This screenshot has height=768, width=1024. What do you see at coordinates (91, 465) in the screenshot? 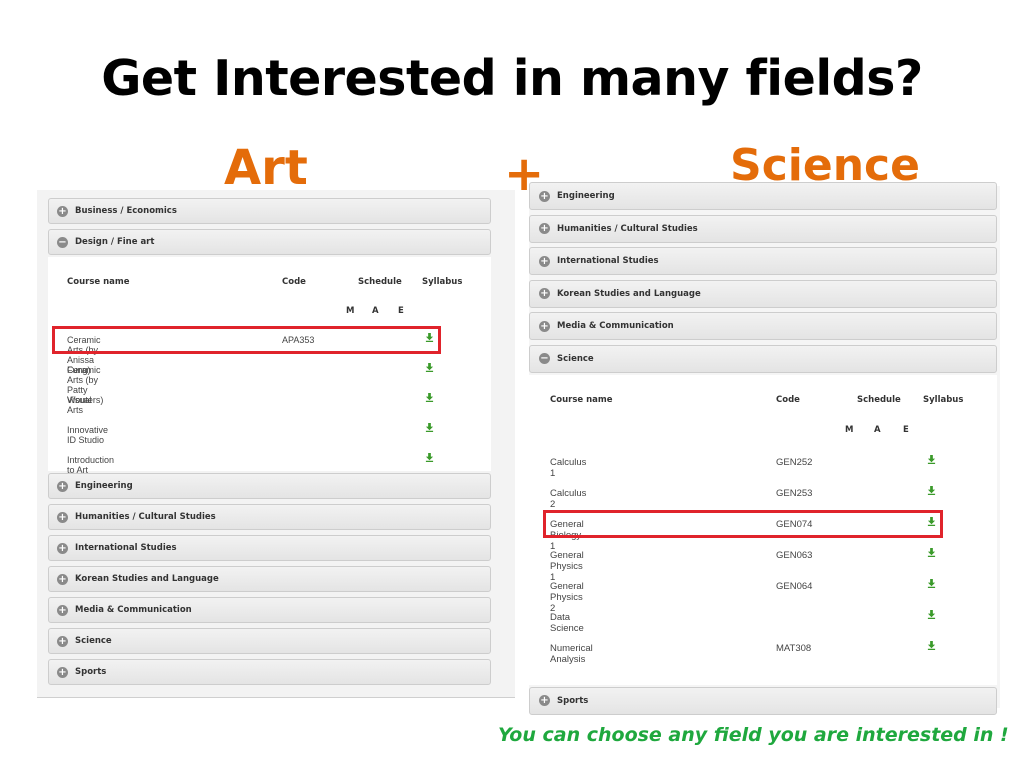
I see `course-name-cell: Introduction to Art` at bounding box center [91, 465].